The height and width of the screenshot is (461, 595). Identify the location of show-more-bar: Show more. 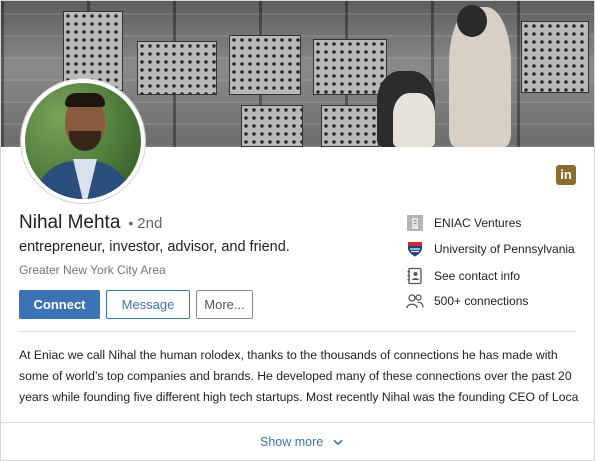
(297, 441).